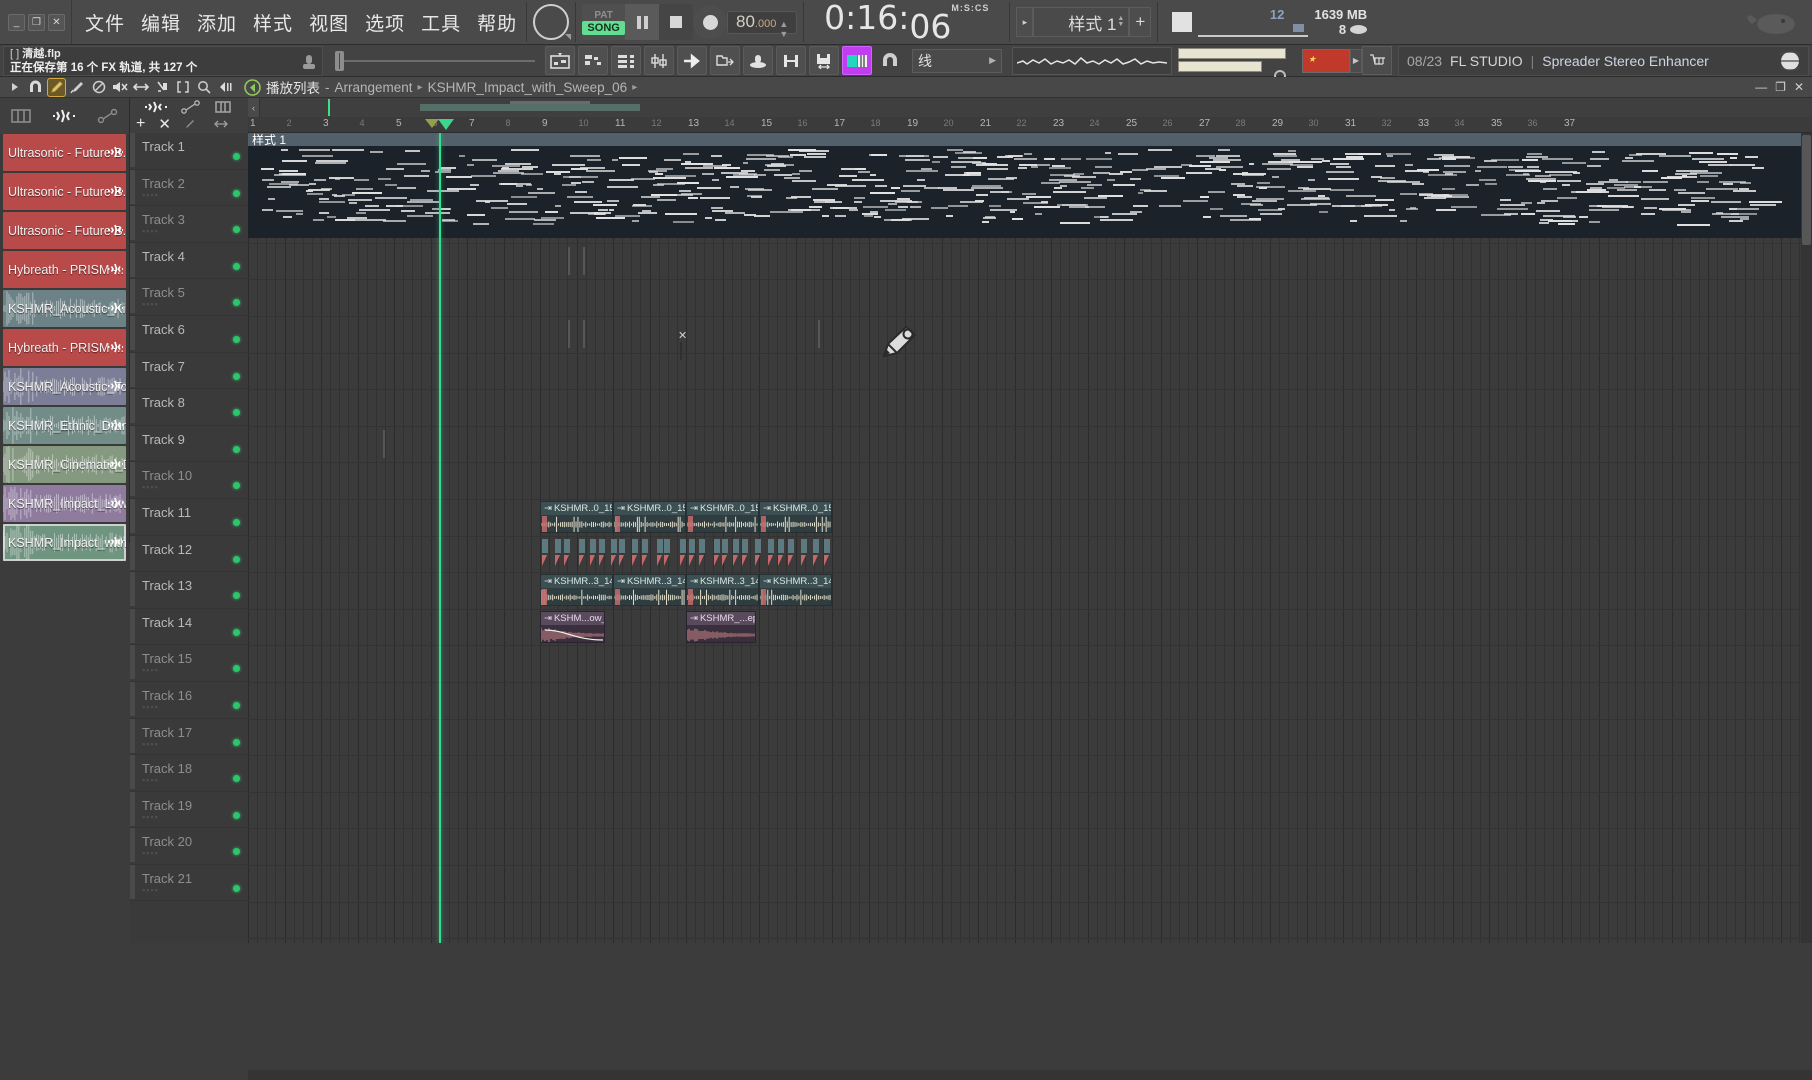  Describe the element at coordinates (189, 737) in the screenshot. I see `track-header-17: Track 17 ▪▪▪▪` at that location.